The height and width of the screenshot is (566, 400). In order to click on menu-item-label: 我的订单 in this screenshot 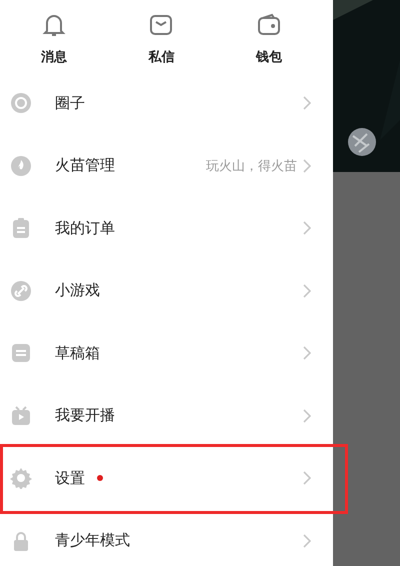, I will do `click(85, 228)`.